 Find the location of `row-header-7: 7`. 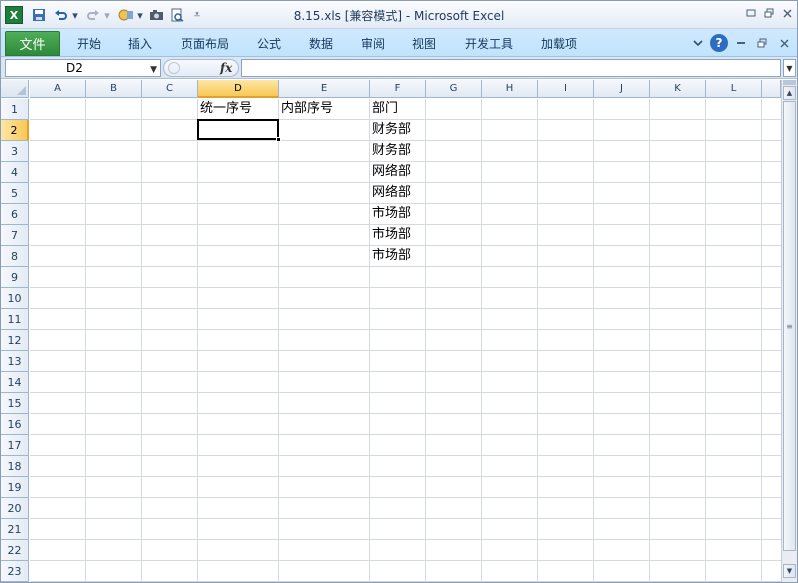

row-header-7: 7 is located at coordinates (15, 235).